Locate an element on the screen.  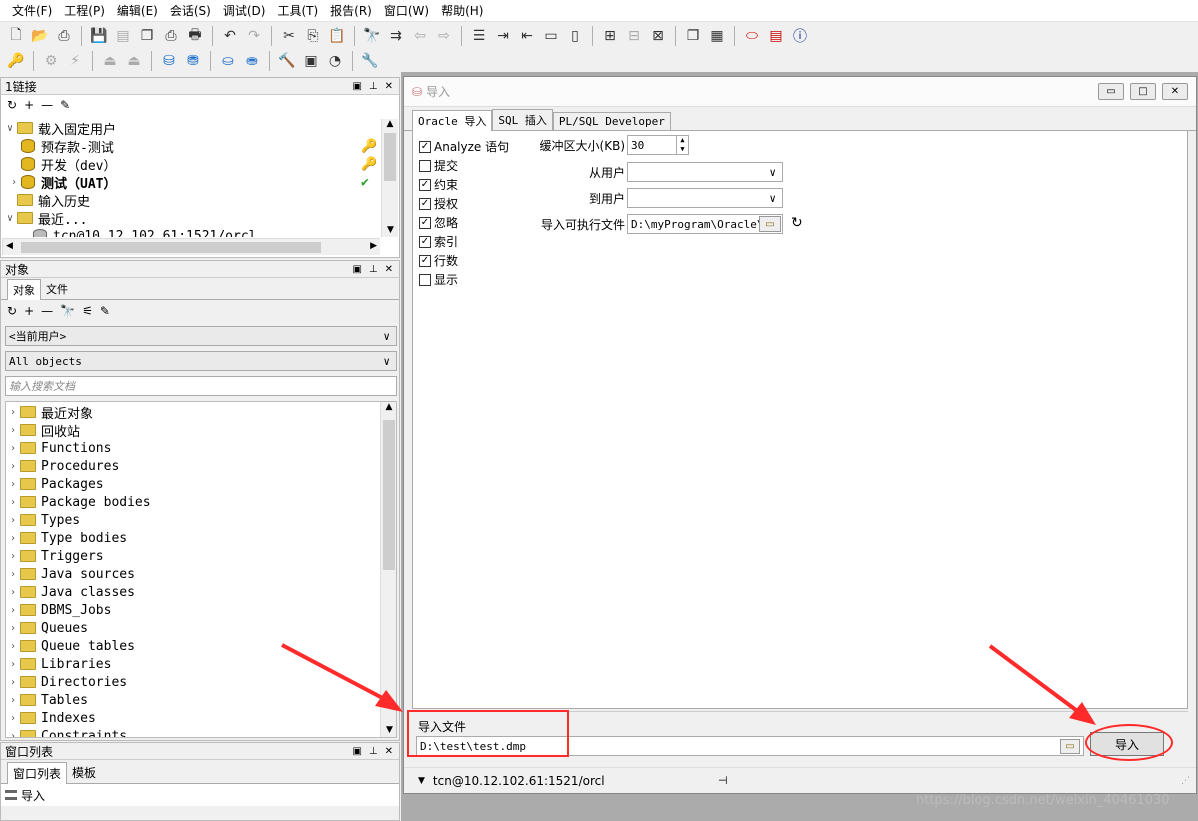
watermark: https://blog.csdn.net/weixin_40461030 is located at coordinates (1043, 800).